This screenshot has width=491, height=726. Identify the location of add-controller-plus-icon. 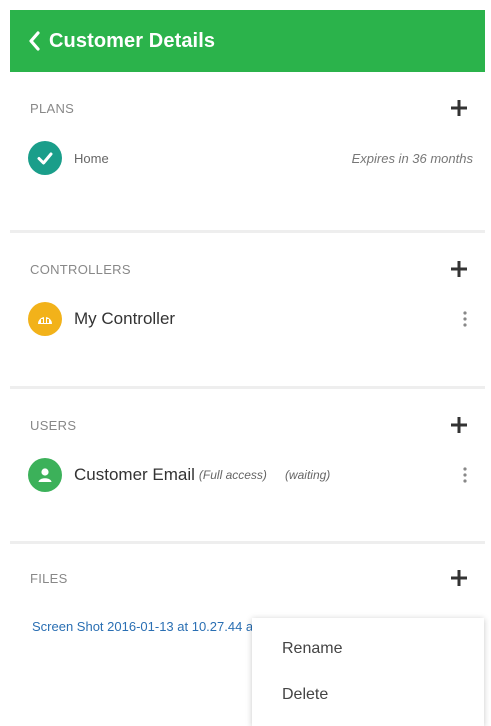
(459, 269).